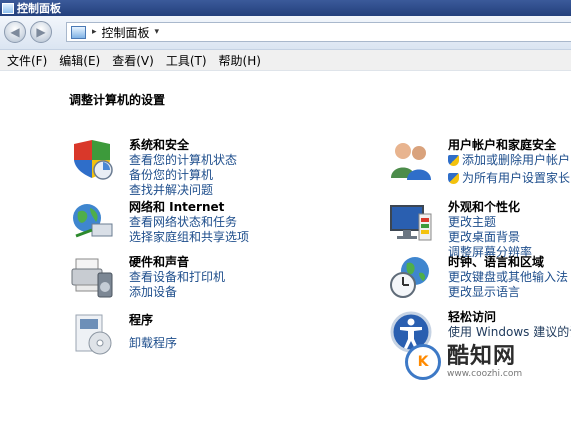  Describe the element at coordinates (423, 362) in the screenshot. I see `watermark-logo-icon: K` at that location.